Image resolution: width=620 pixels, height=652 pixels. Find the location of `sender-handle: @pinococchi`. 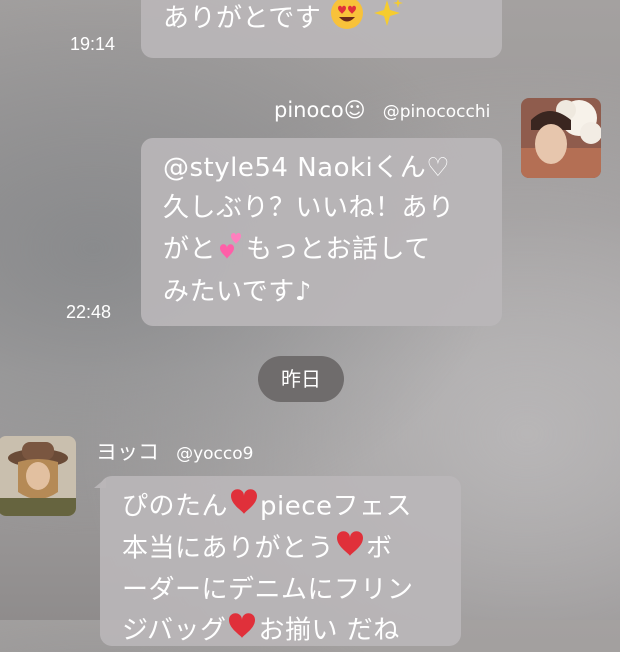

sender-handle: @pinococchi is located at coordinates (436, 112).